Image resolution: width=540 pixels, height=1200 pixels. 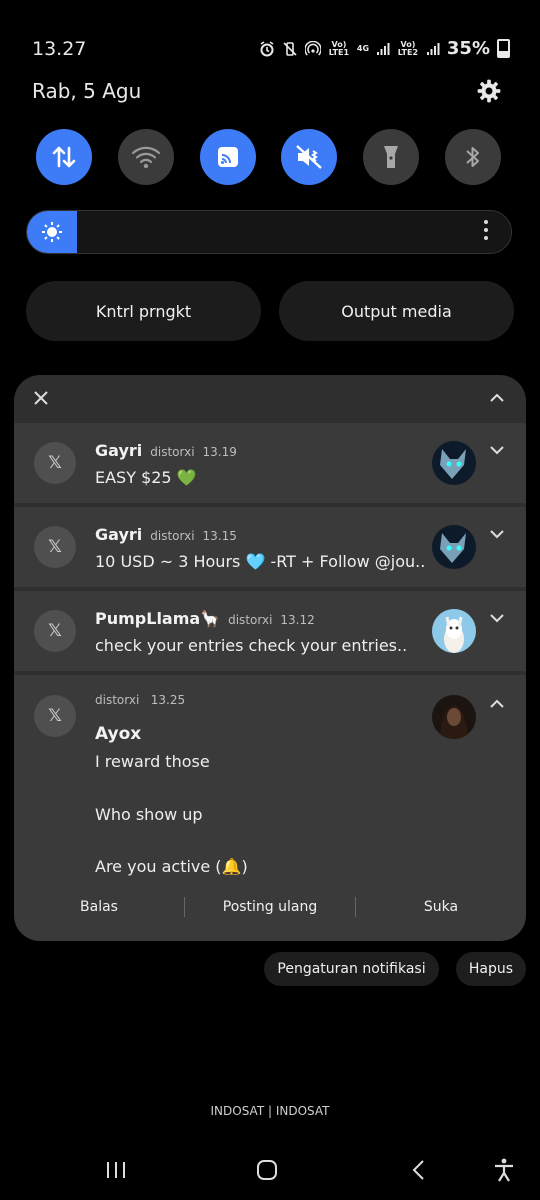 I want to click on date-label: Rab, 5 Agu, so click(x=87, y=91).